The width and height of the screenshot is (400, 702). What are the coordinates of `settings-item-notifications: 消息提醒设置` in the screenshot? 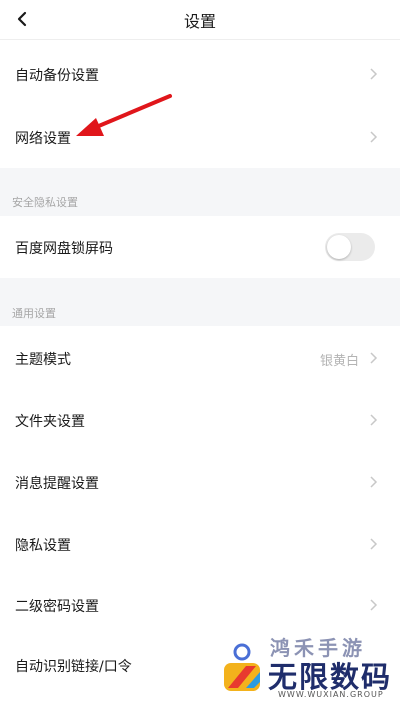 It's located at (200, 481).